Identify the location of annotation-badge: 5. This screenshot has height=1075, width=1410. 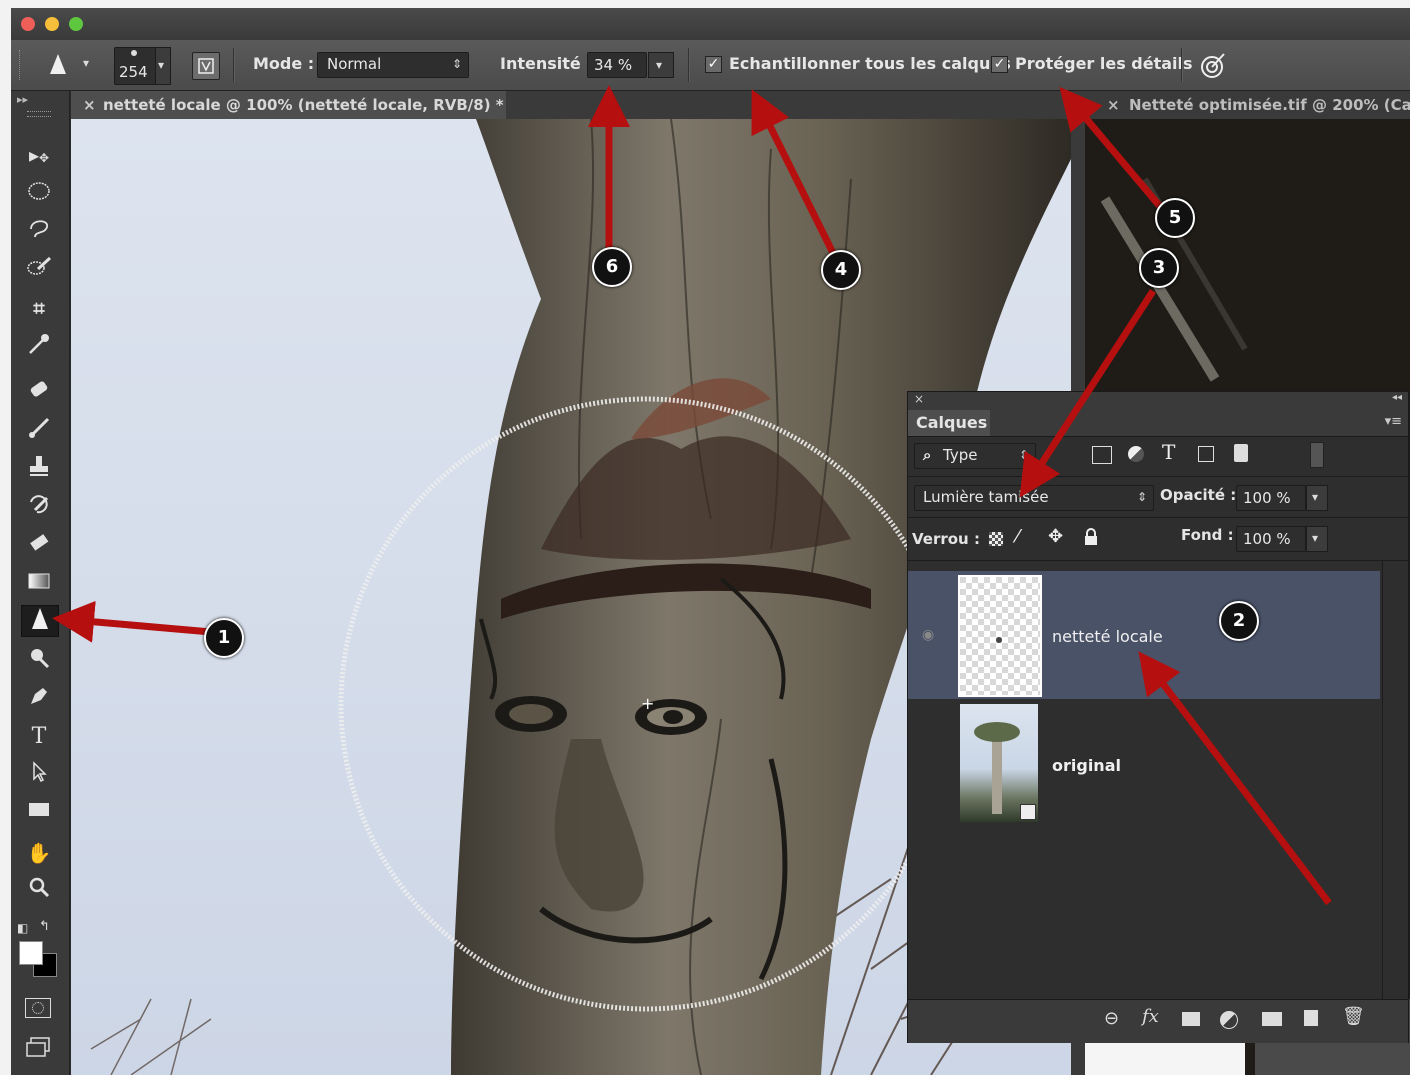
(1175, 218).